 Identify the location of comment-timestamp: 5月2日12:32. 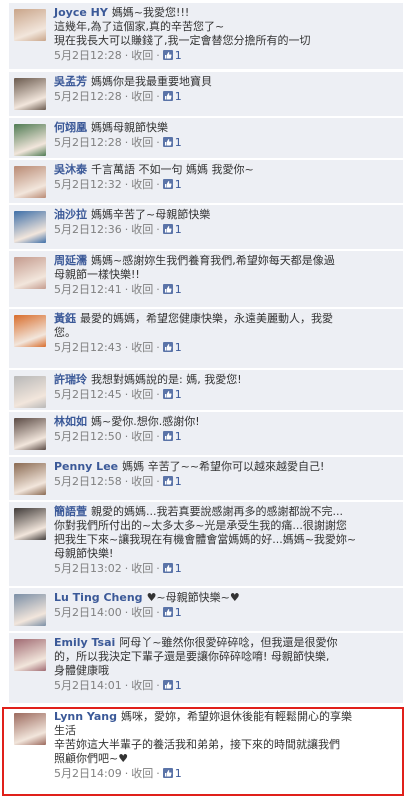
(88, 184).